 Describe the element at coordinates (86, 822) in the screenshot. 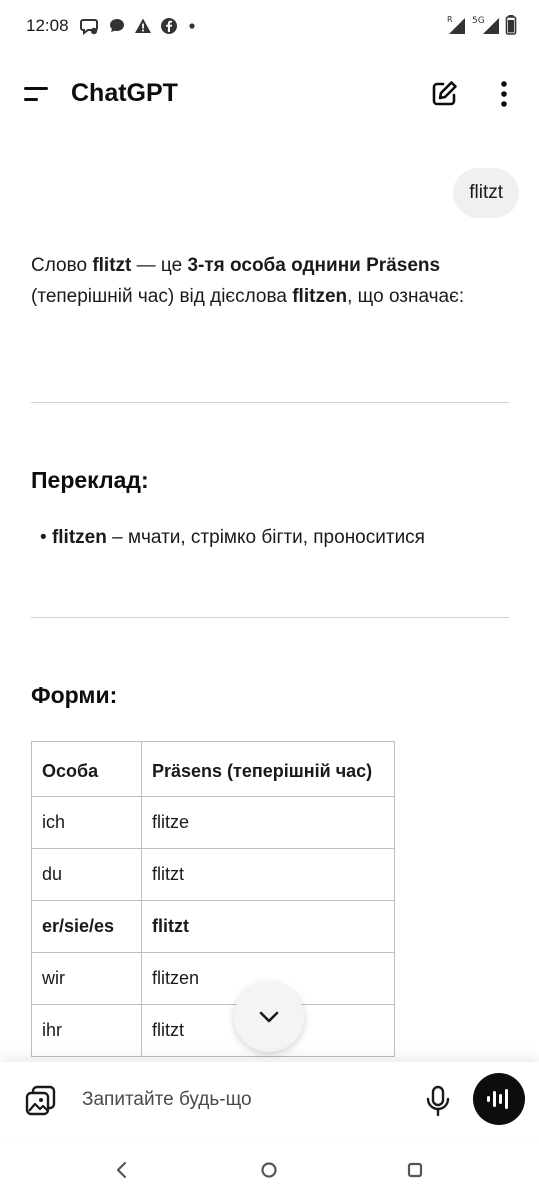

I see `table-cell: ich` at that location.